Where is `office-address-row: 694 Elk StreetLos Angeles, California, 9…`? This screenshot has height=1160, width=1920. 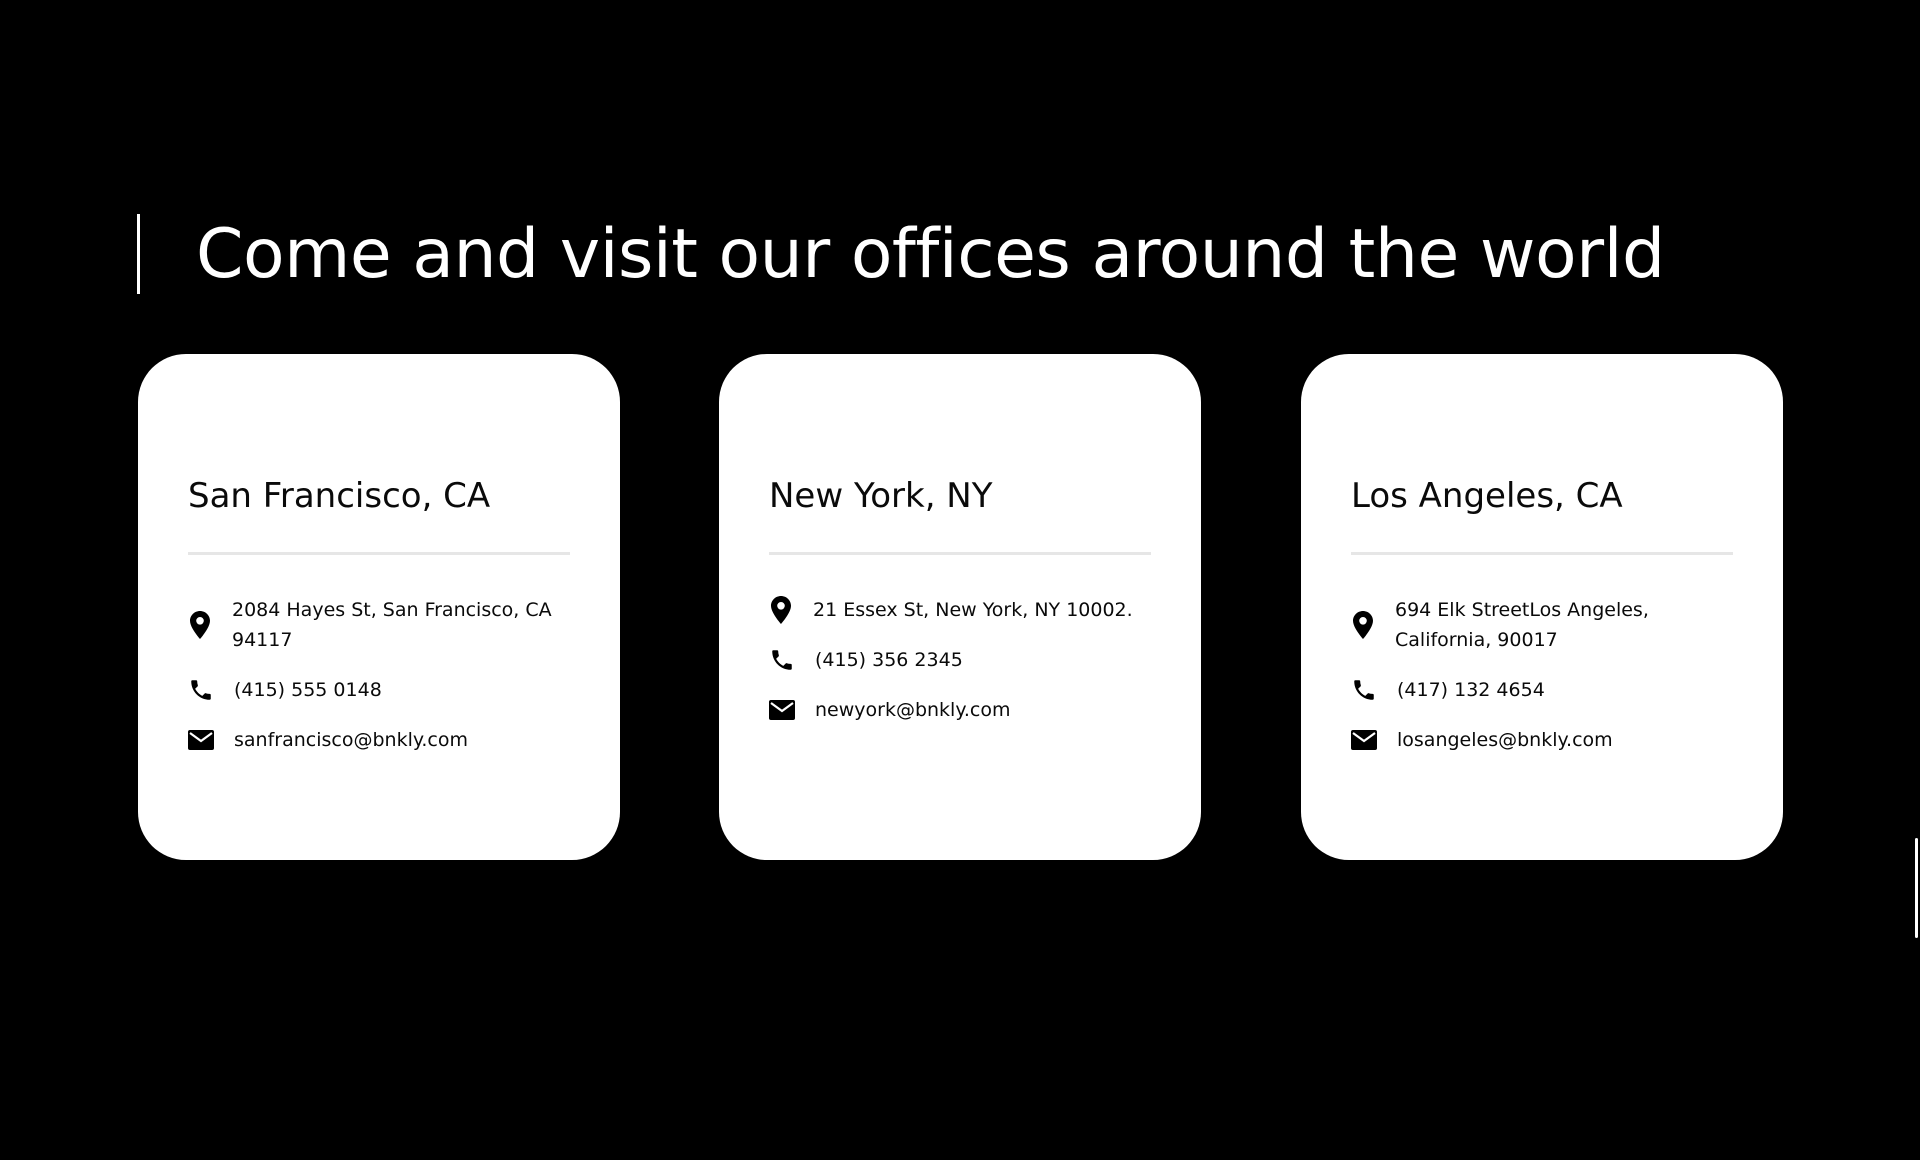
office-address-row: 694 Elk StreetLos Angeles, California, 9… is located at coordinates (1542, 625).